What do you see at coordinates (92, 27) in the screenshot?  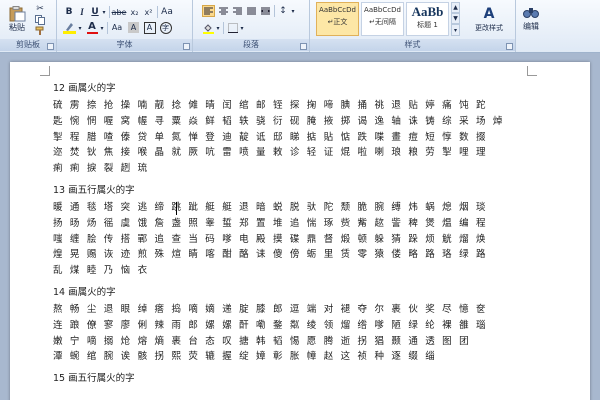 I see `font-color-button: A` at bounding box center [92, 27].